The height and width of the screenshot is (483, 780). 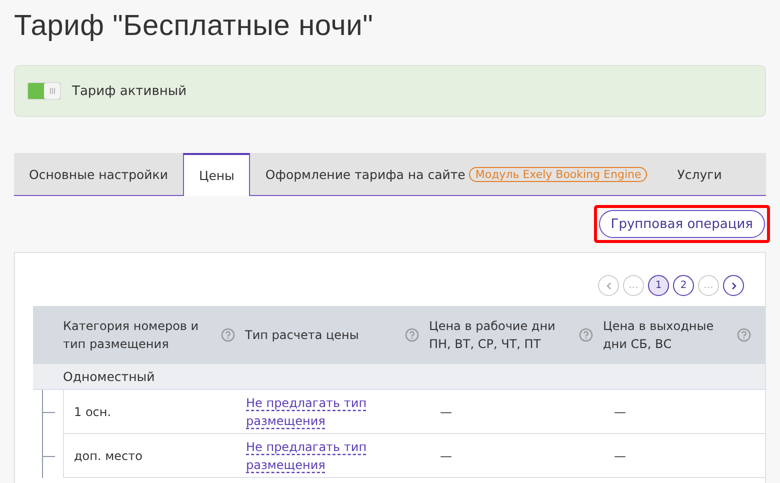 I want to click on column-header: Цена в выходные дни СБ, ВС, so click(x=659, y=335).